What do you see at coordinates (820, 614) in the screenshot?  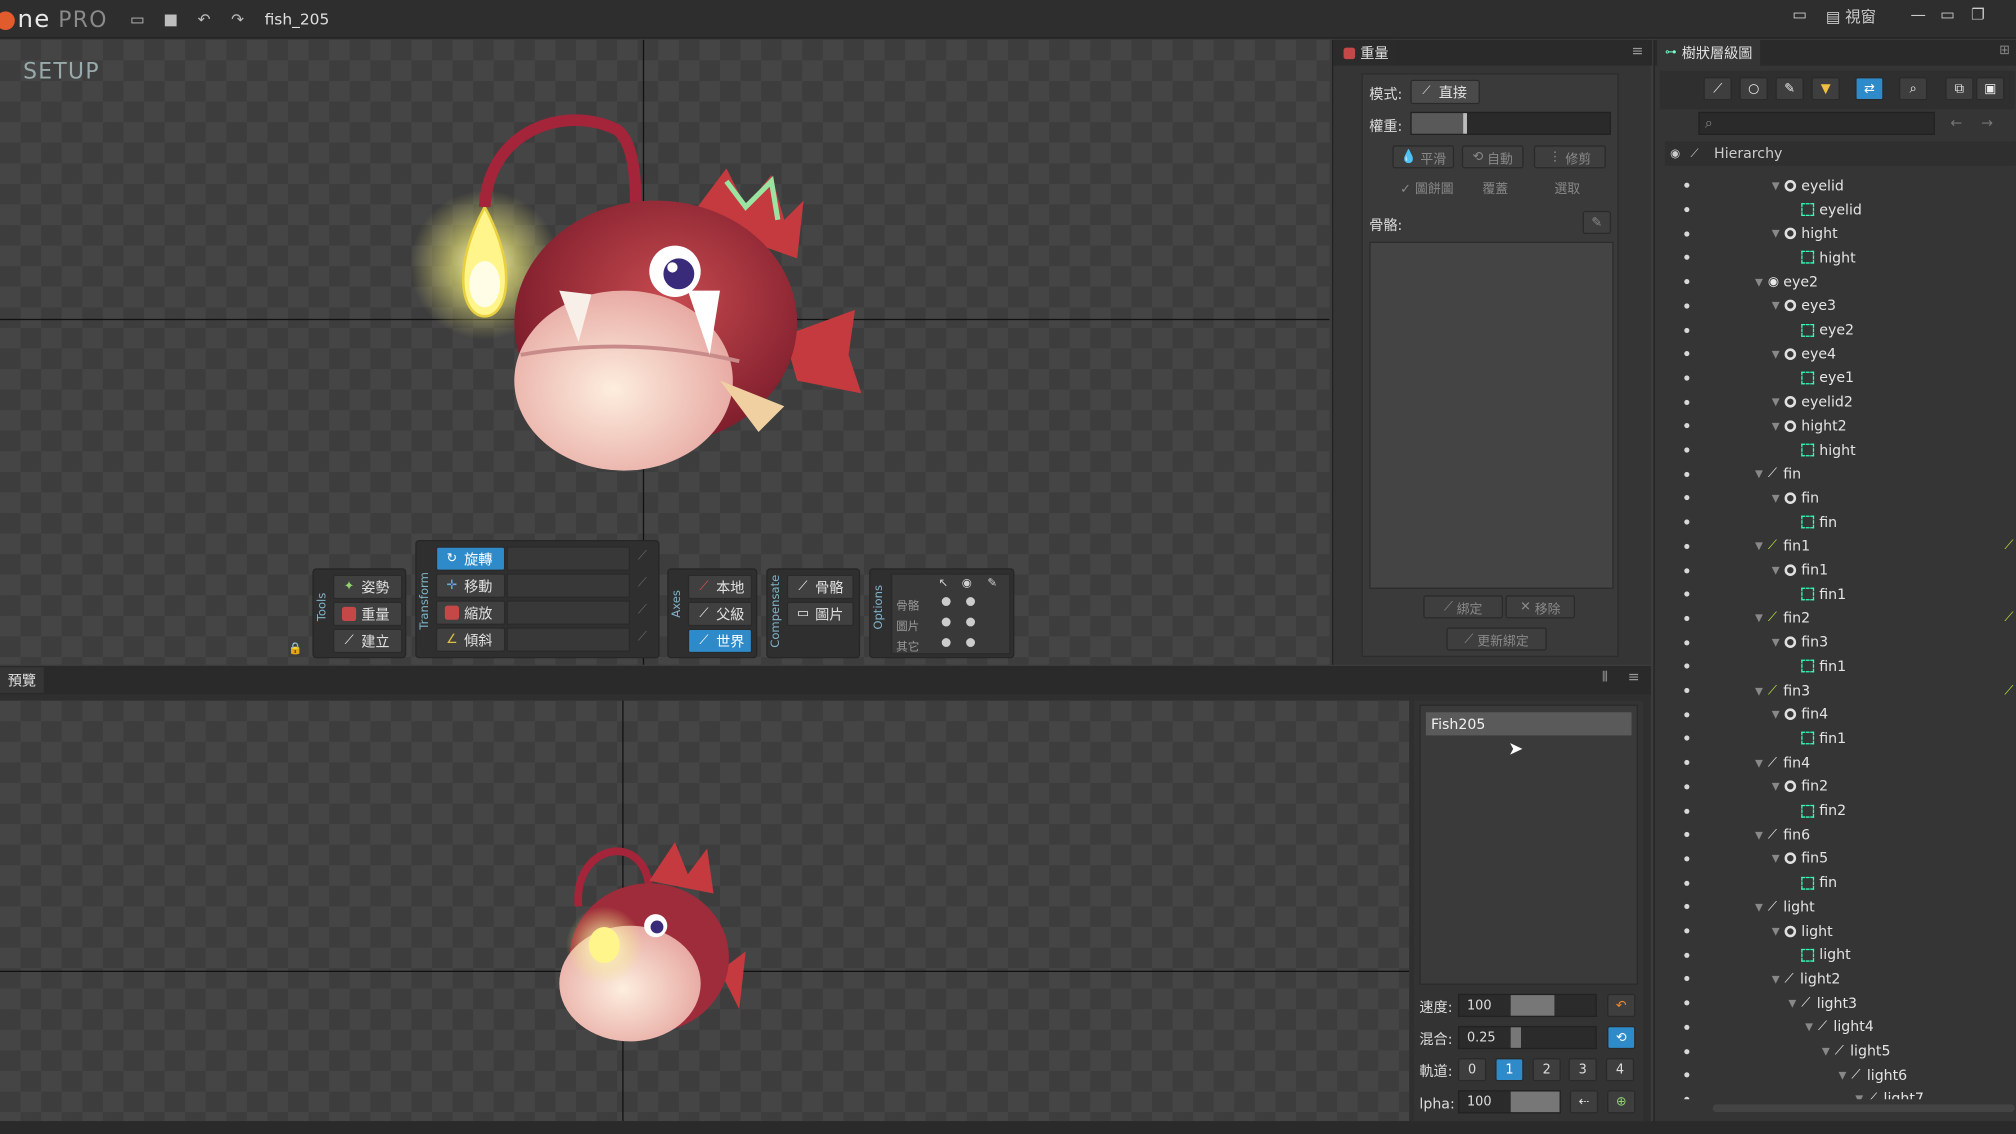 I see `compensate-images: ▭ 圖片` at bounding box center [820, 614].